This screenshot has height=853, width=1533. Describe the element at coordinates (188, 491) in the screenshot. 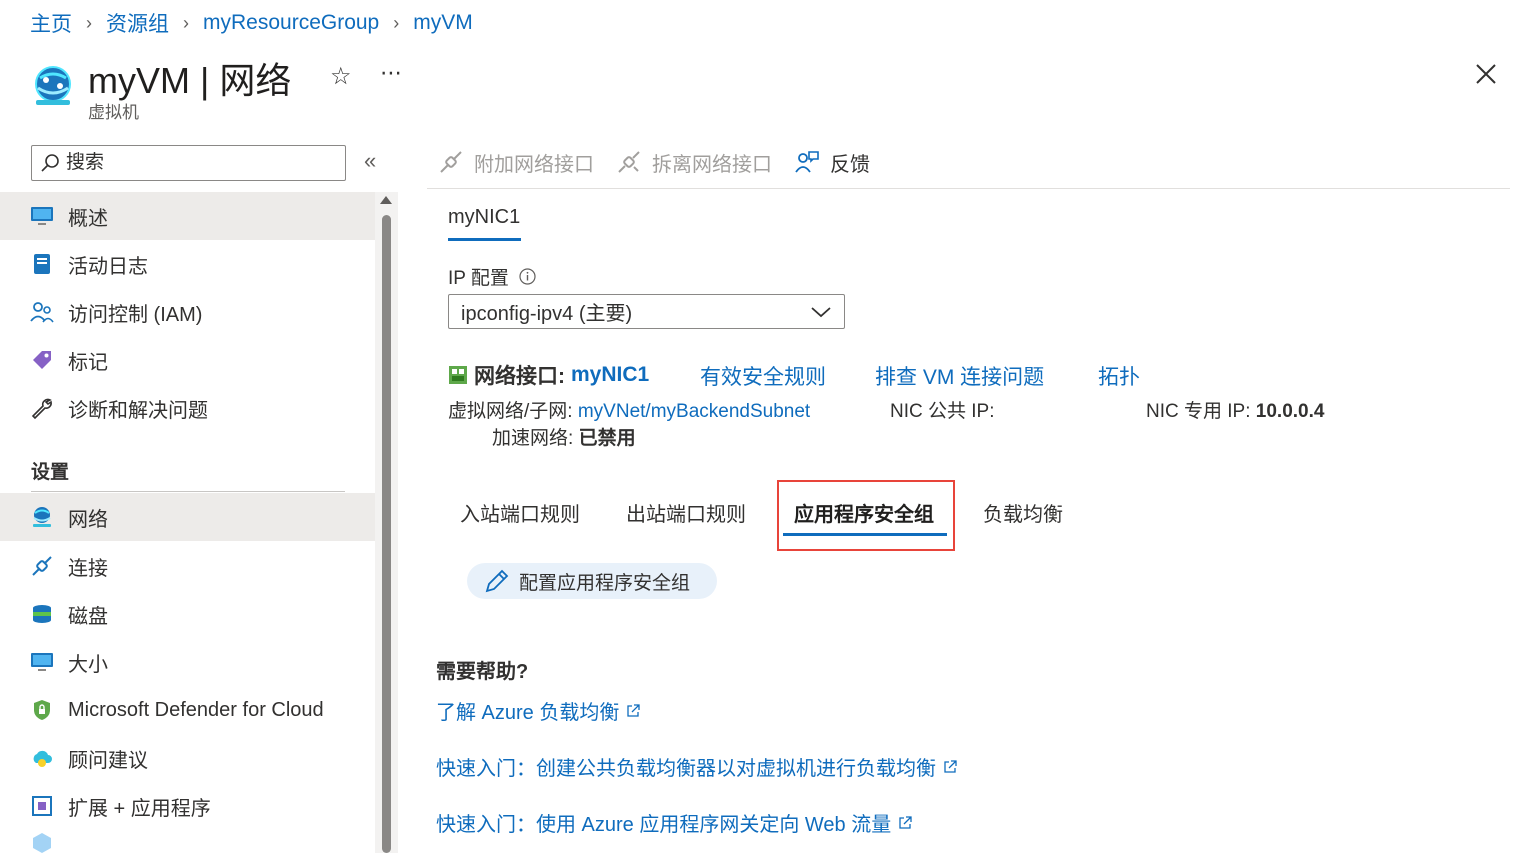

I see `sidebar-divider` at that location.